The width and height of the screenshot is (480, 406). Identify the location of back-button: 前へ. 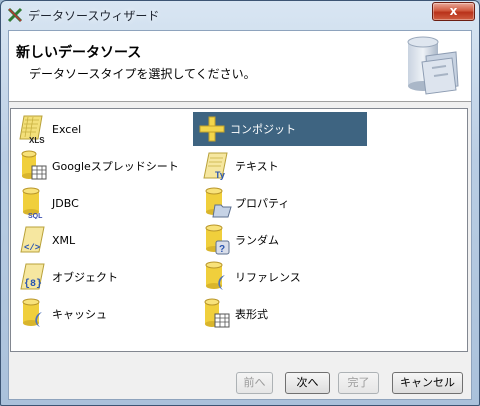
(254, 383).